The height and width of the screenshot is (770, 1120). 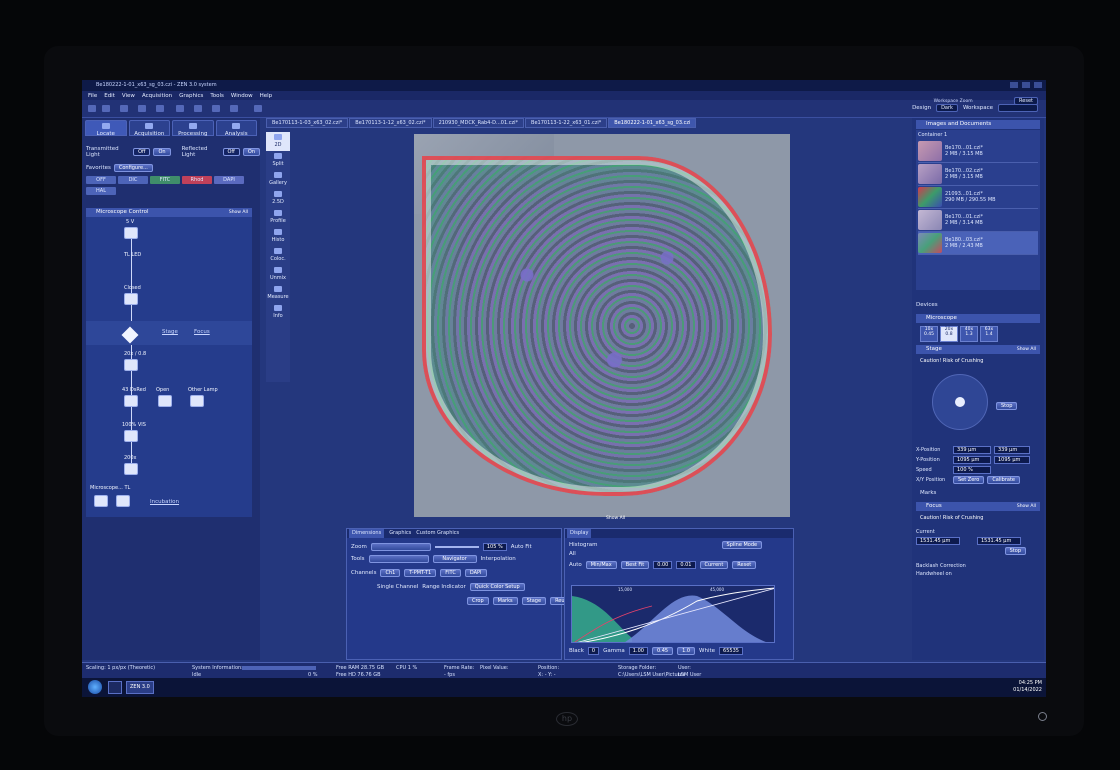 I want to click on menu-tools: Tools, so click(x=217, y=96).